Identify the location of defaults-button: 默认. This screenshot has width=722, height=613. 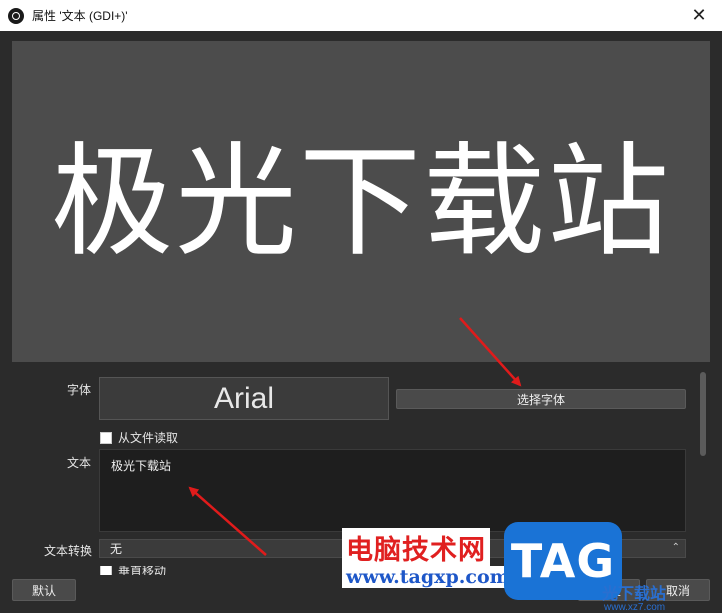
(44, 590).